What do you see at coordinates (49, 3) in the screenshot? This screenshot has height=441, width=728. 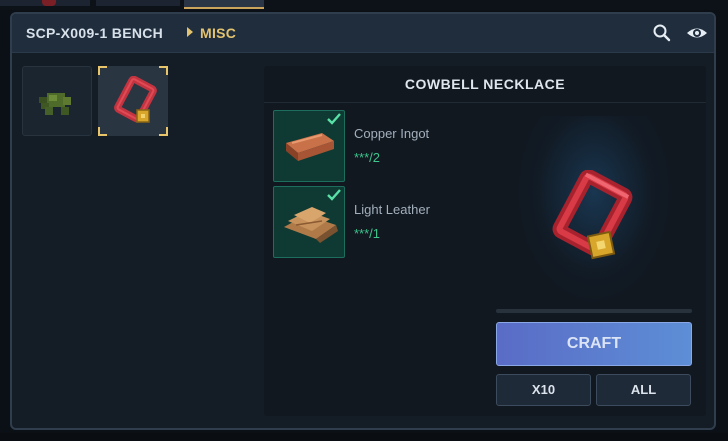 I see `tab-icon` at bounding box center [49, 3].